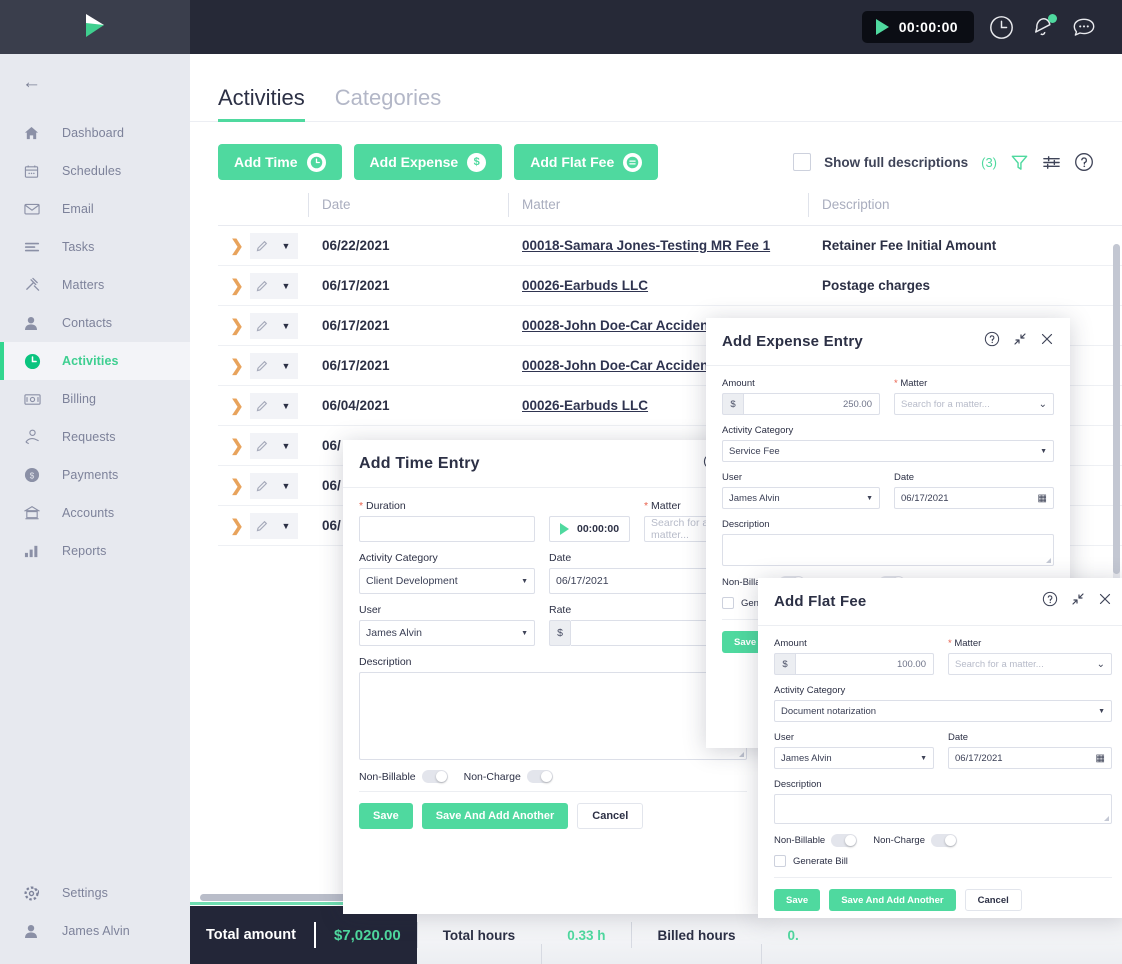 This screenshot has height=964, width=1122. What do you see at coordinates (1001, 27) in the screenshot?
I see `clock-icon` at bounding box center [1001, 27].